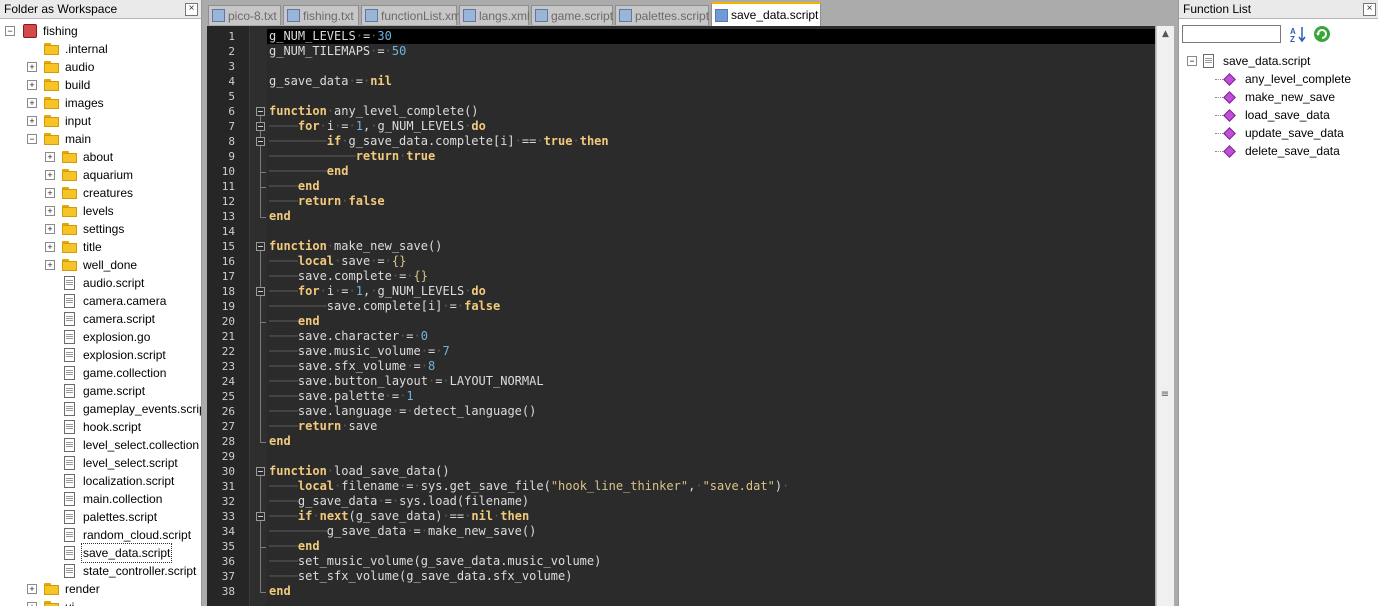 This screenshot has height=606, width=1378. What do you see at coordinates (100, 602) in the screenshot?
I see `tree-folder-item: + ui` at bounding box center [100, 602].